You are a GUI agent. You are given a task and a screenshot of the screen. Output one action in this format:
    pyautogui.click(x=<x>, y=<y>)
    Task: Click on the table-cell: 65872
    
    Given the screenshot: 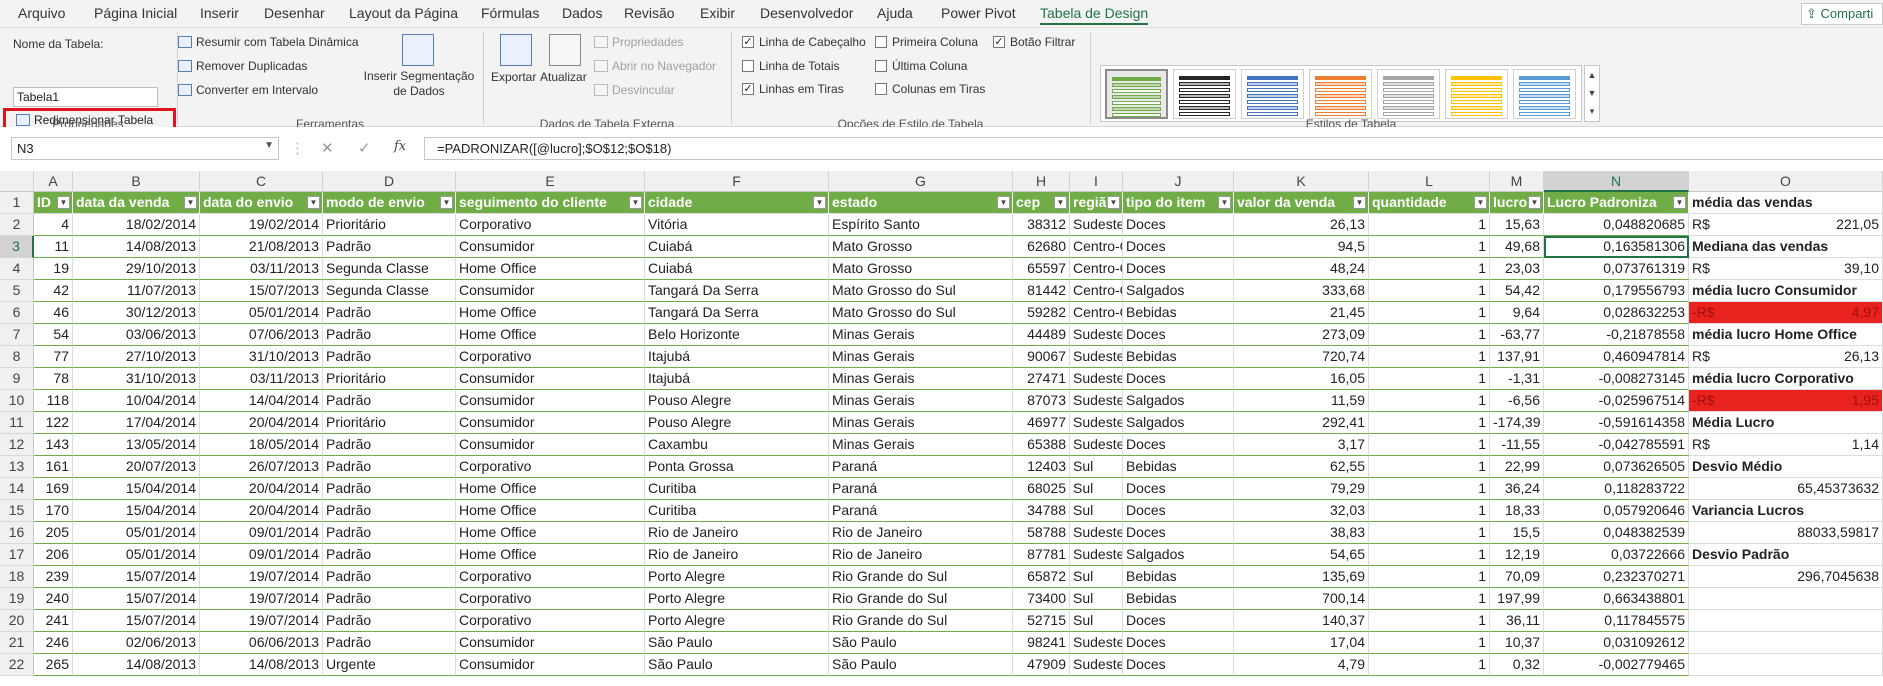 What is the action you would take?
    pyautogui.click(x=1041, y=577)
    